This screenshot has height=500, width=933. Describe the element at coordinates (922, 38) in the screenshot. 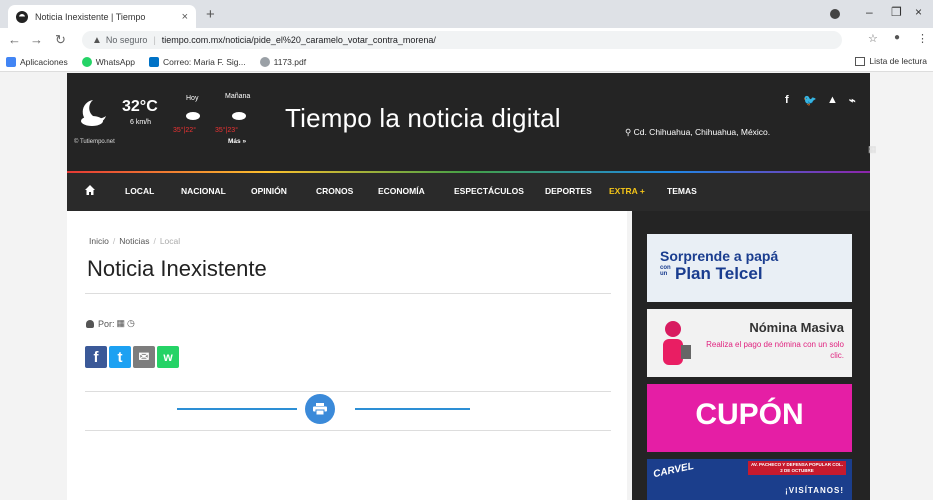

I see `menu-icon: ⋮` at that location.